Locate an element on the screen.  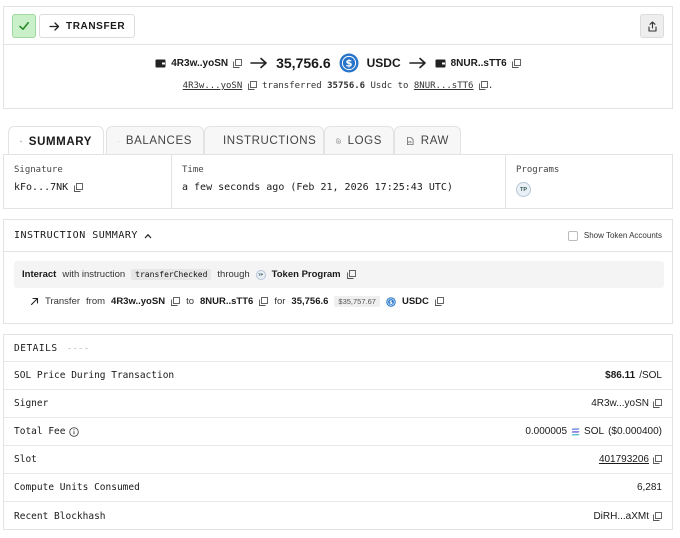
hero-sub-to-link: 8NUR...sTT6 is located at coordinates (444, 86).